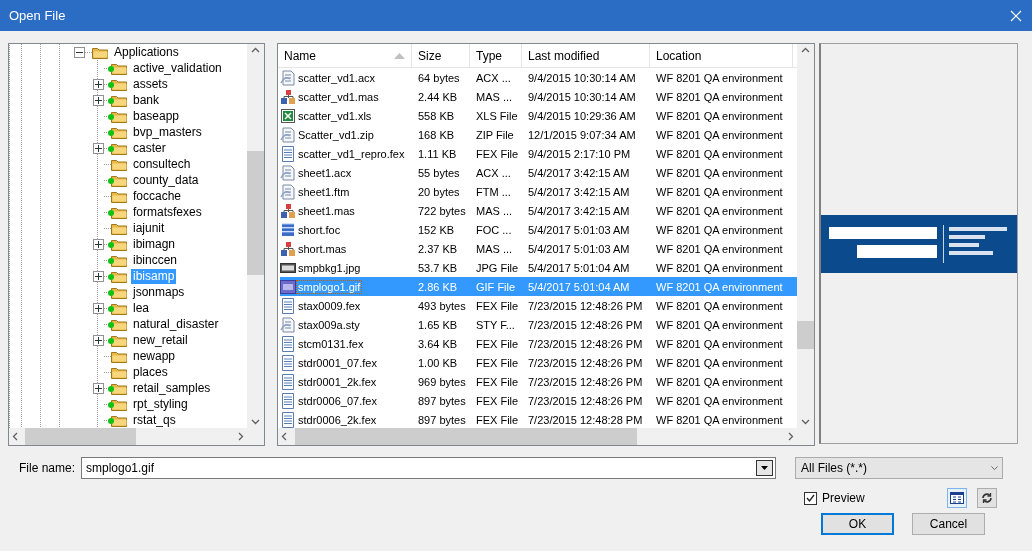 The height and width of the screenshot is (551, 1032). I want to click on column-header: Type, so click(496, 55).